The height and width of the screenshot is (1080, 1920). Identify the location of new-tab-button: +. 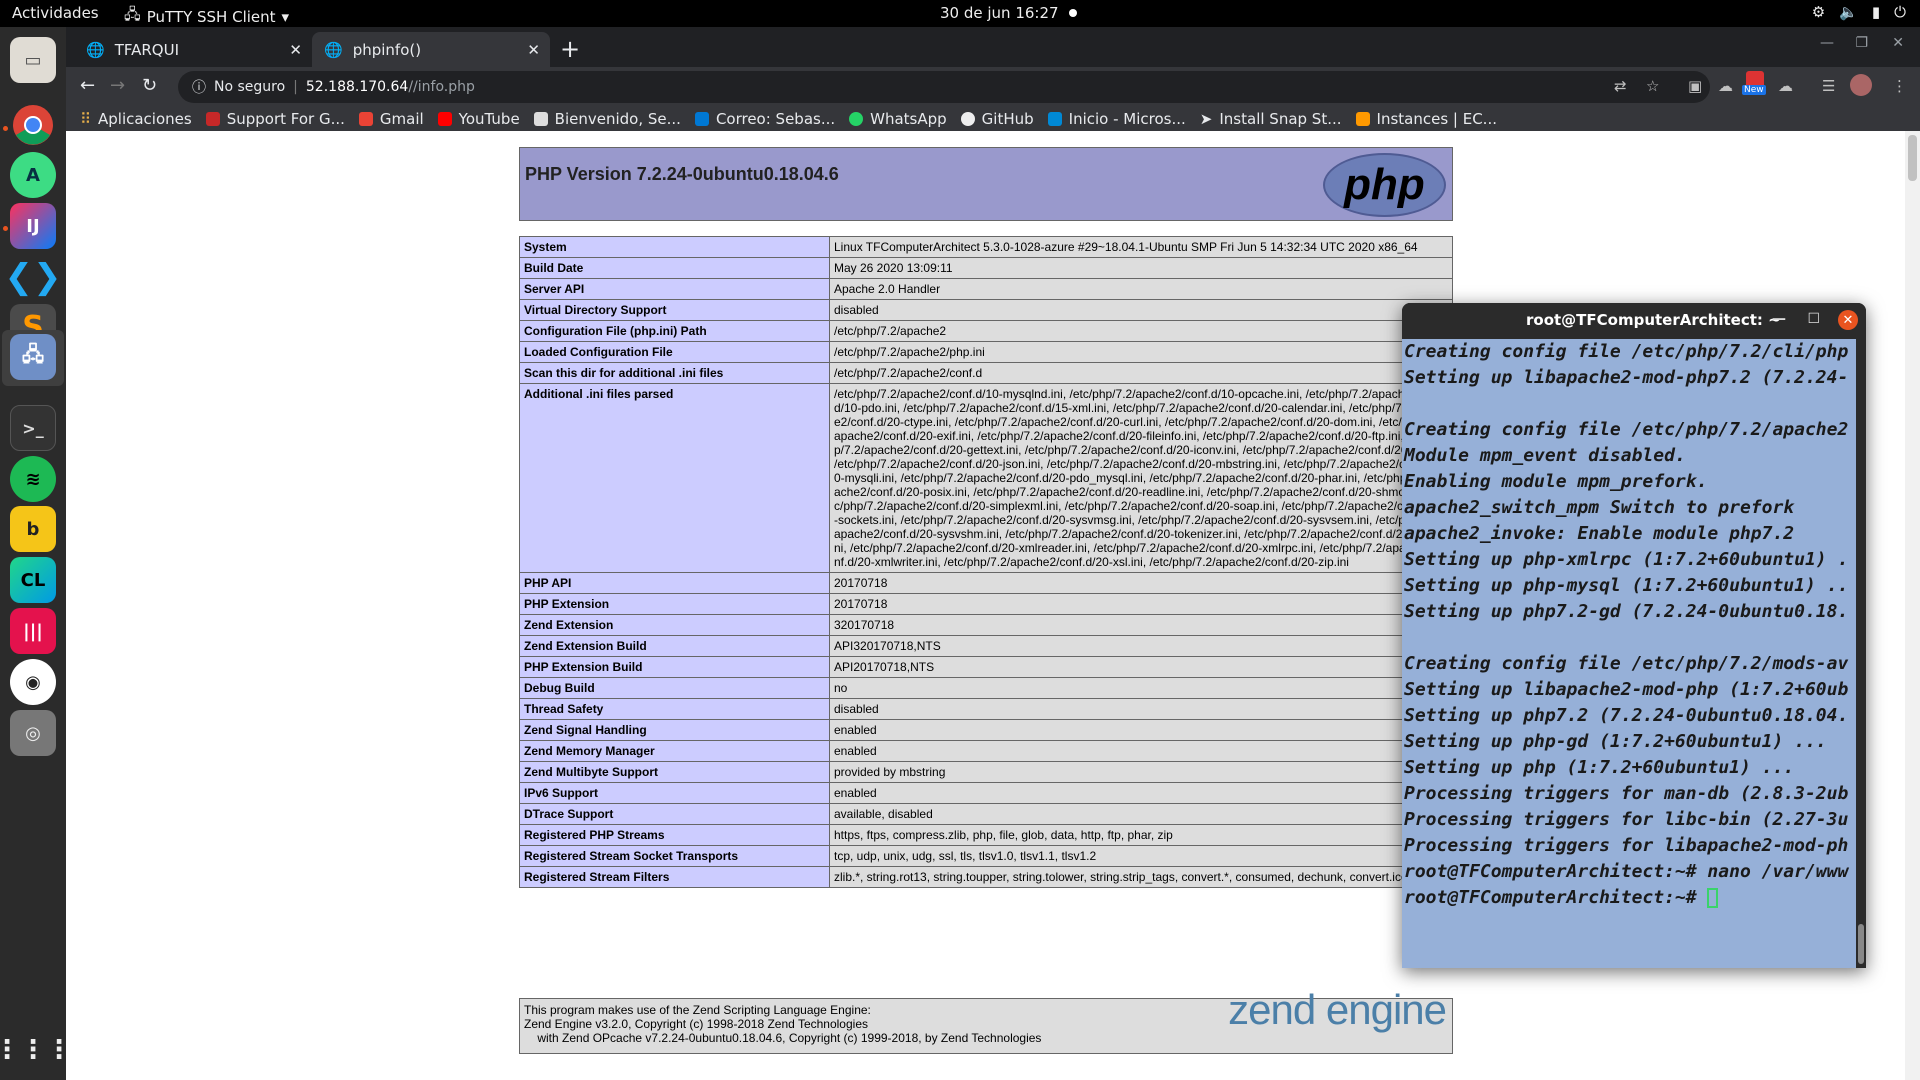
(570, 49).